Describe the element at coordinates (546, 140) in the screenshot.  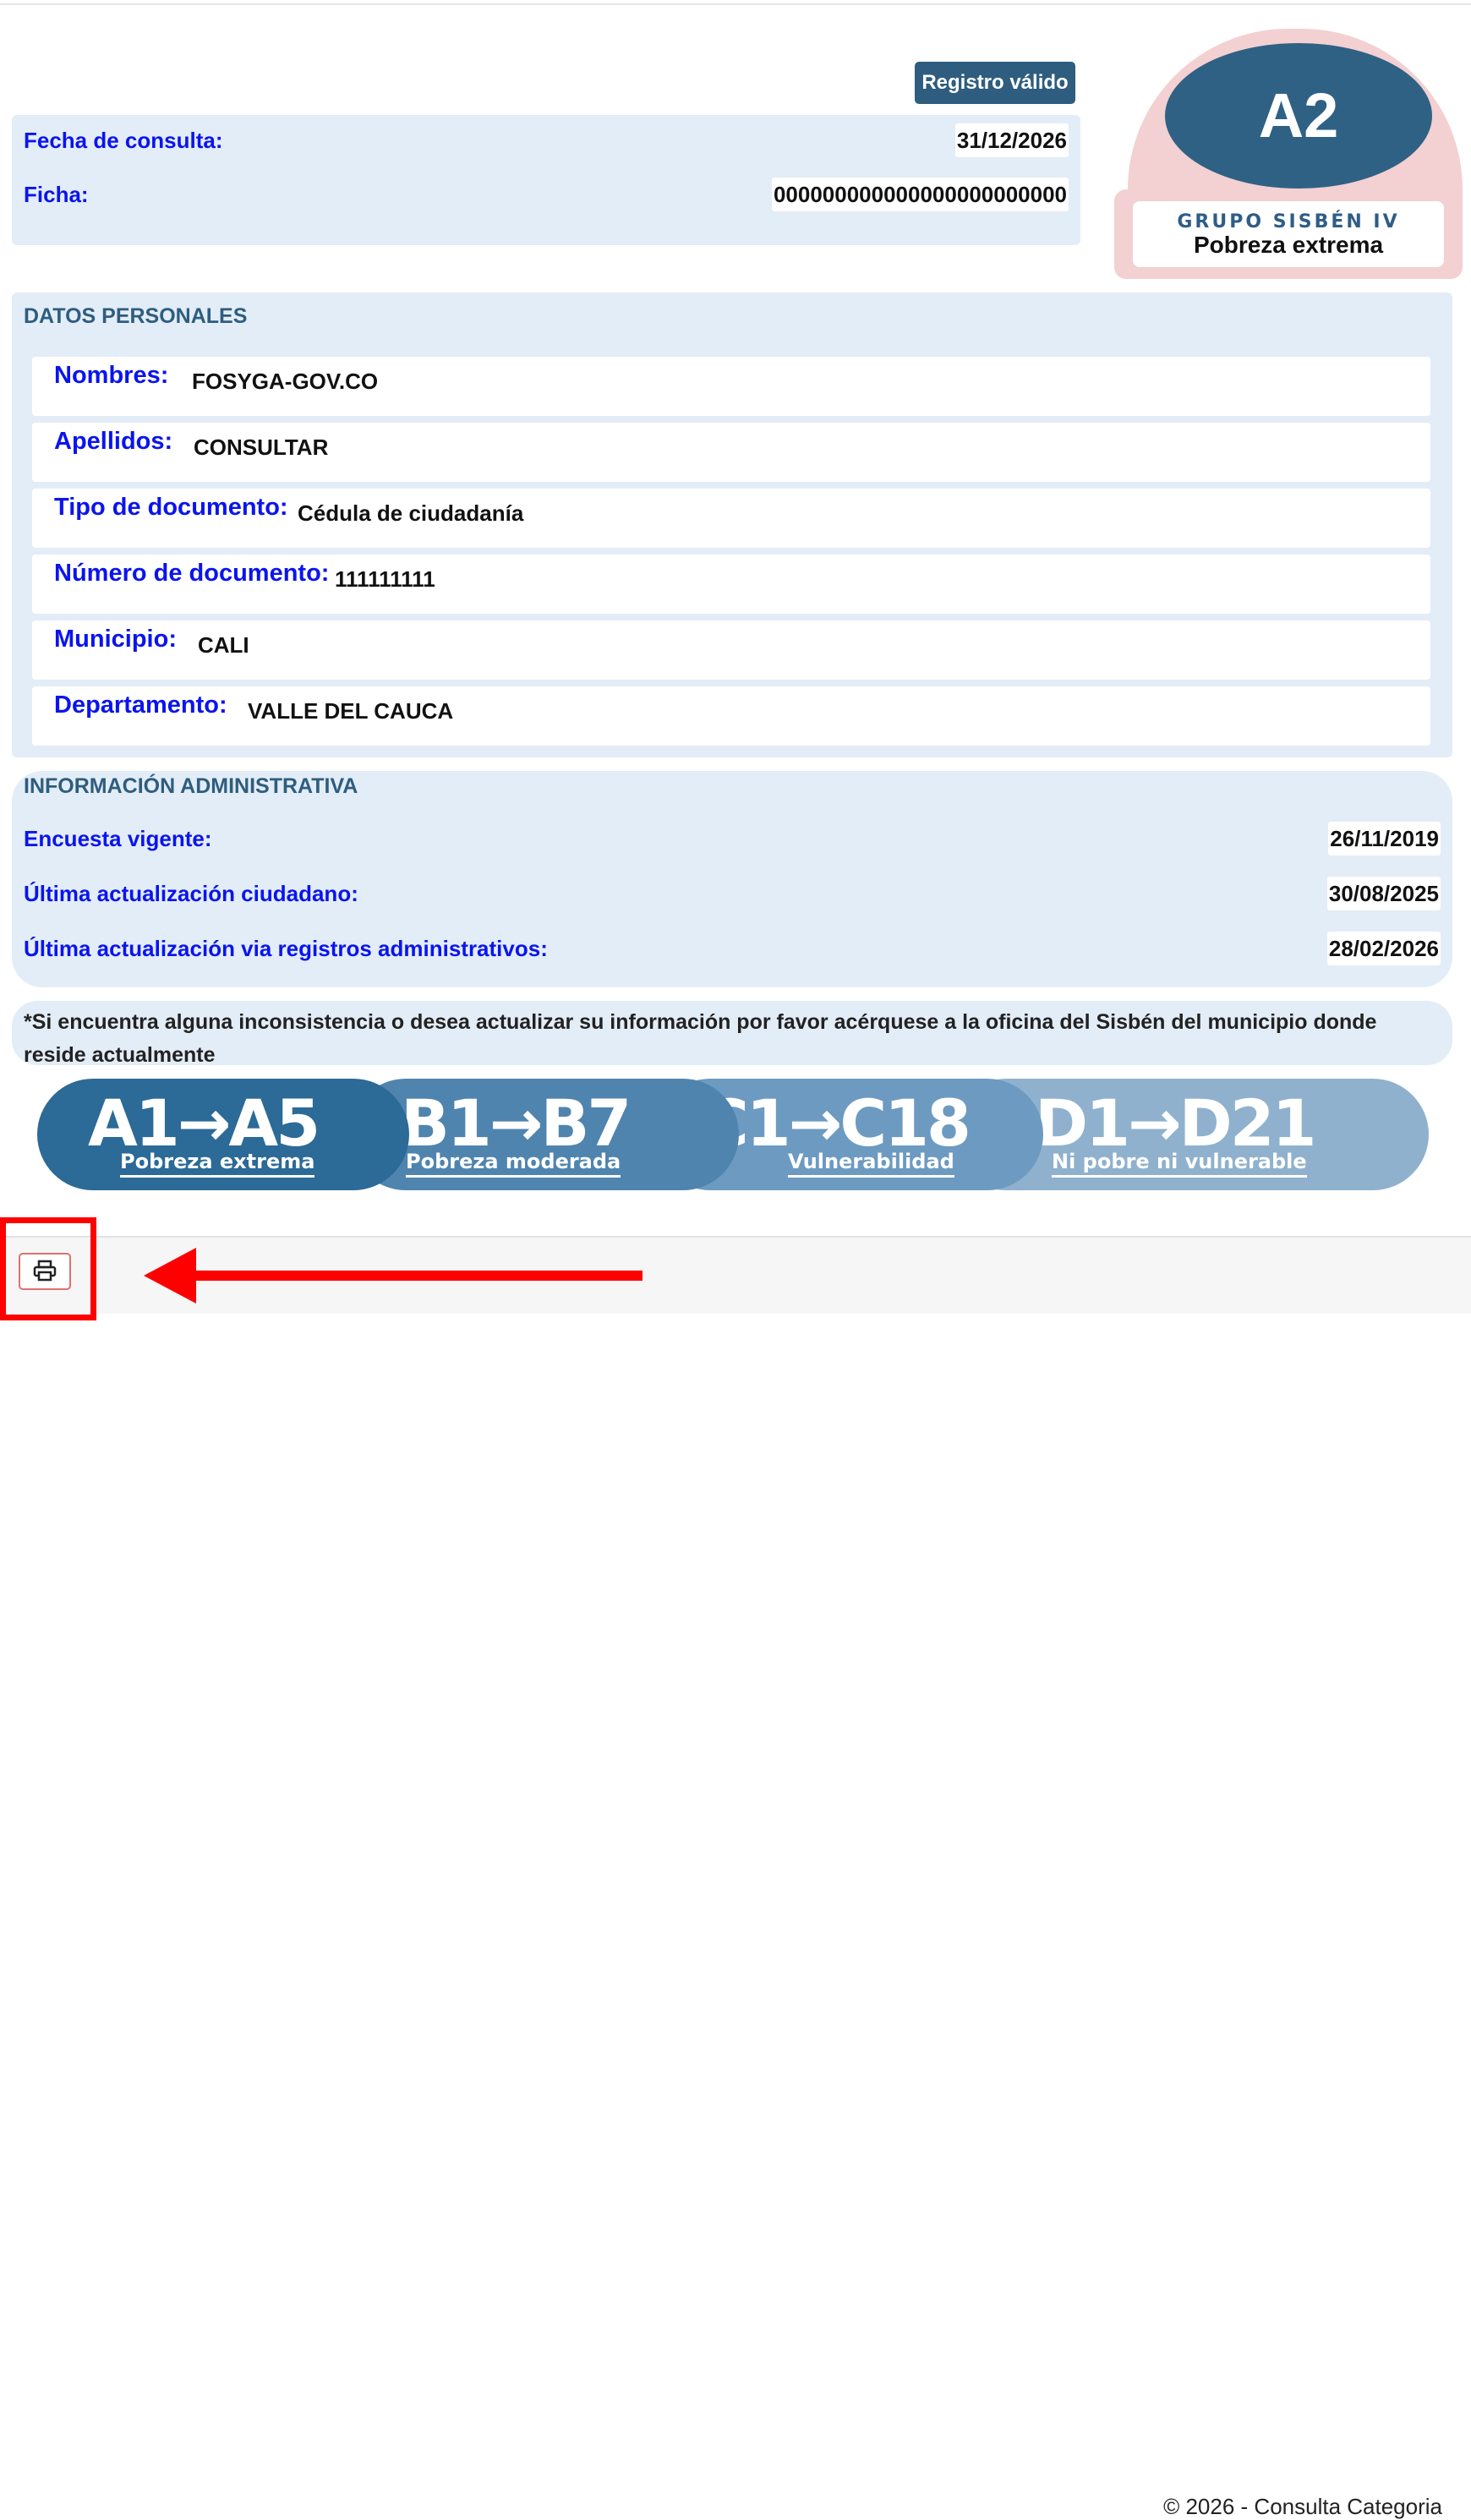
I see `fecha-row: Fecha de consulta: 31/12/2026` at that location.